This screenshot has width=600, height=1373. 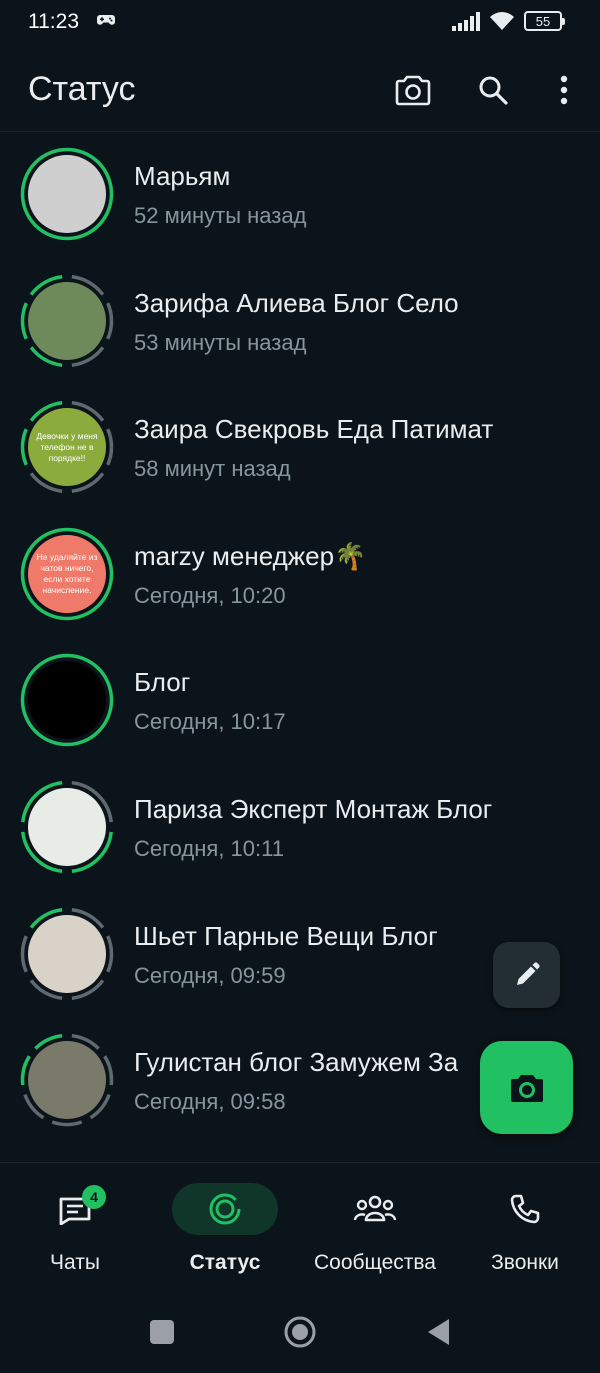 I want to click on status-timestamp: Сегодня, 10:20, so click(x=210, y=595).